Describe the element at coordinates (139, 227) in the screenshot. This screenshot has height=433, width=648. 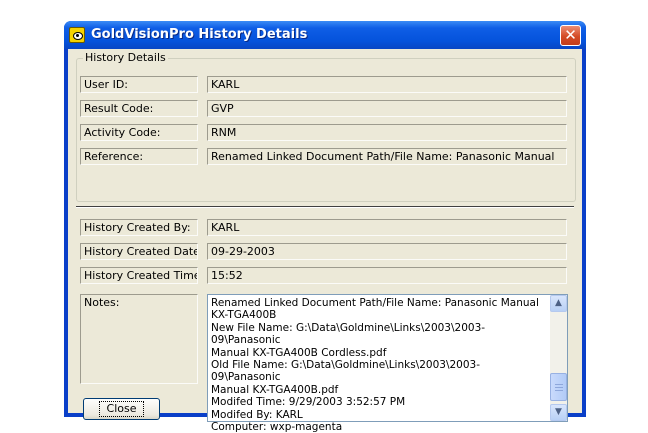
I see `history-created-by-label: History Created By:` at that location.